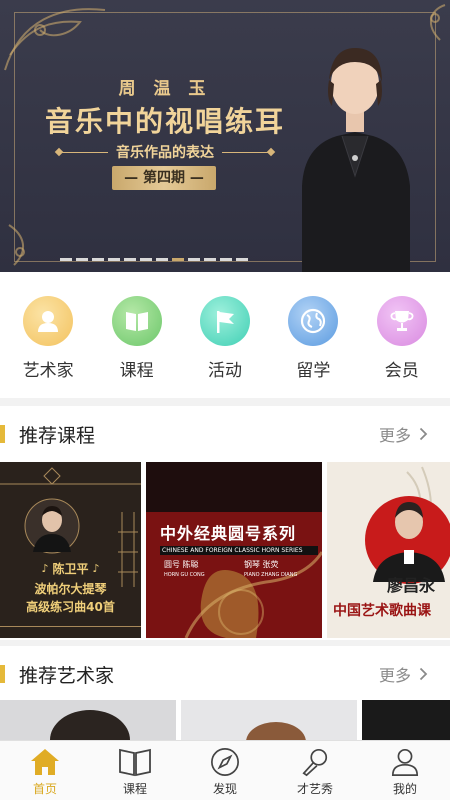 Image resolution: width=450 pixels, height=800 pixels. I want to click on recommended-courses-header: 推荐课程 更多, so click(225, 434).